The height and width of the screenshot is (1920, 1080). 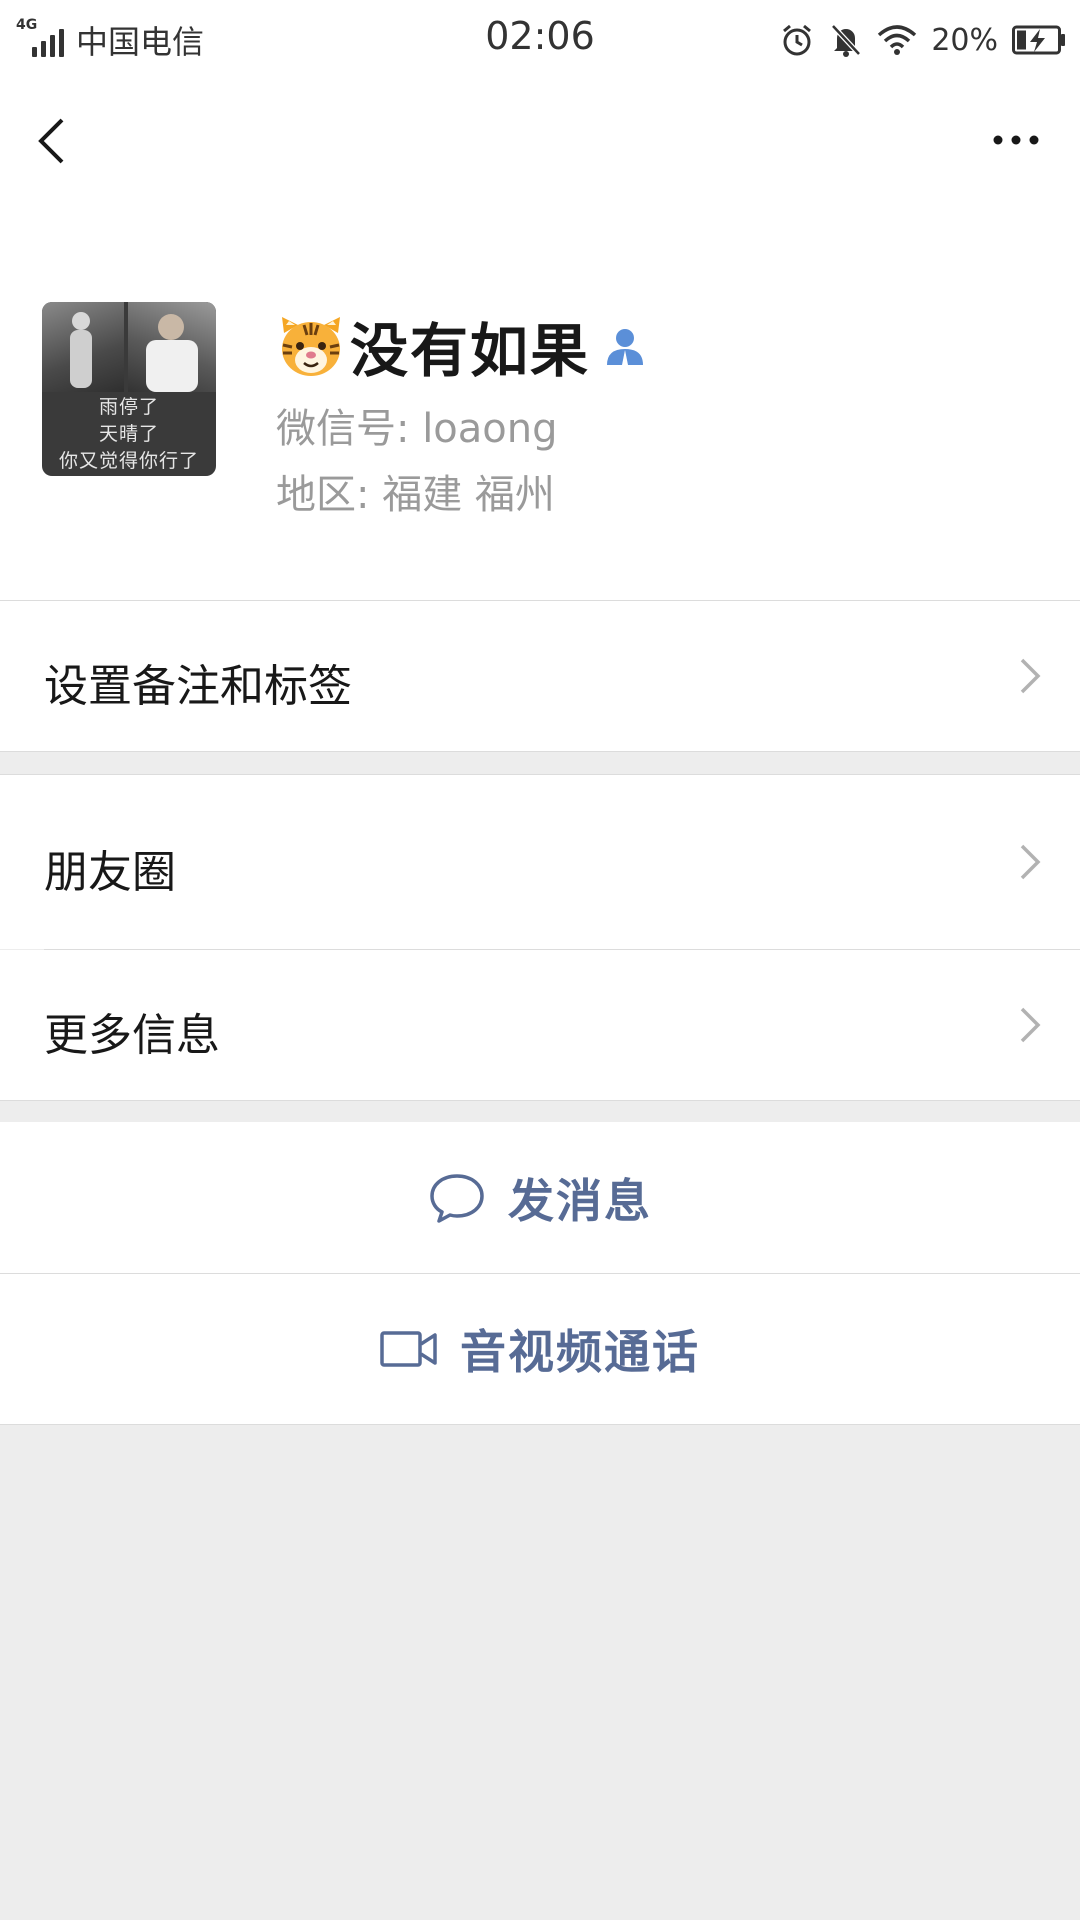 I want to click on video-camera-icon, so click(x=408, y=1349).